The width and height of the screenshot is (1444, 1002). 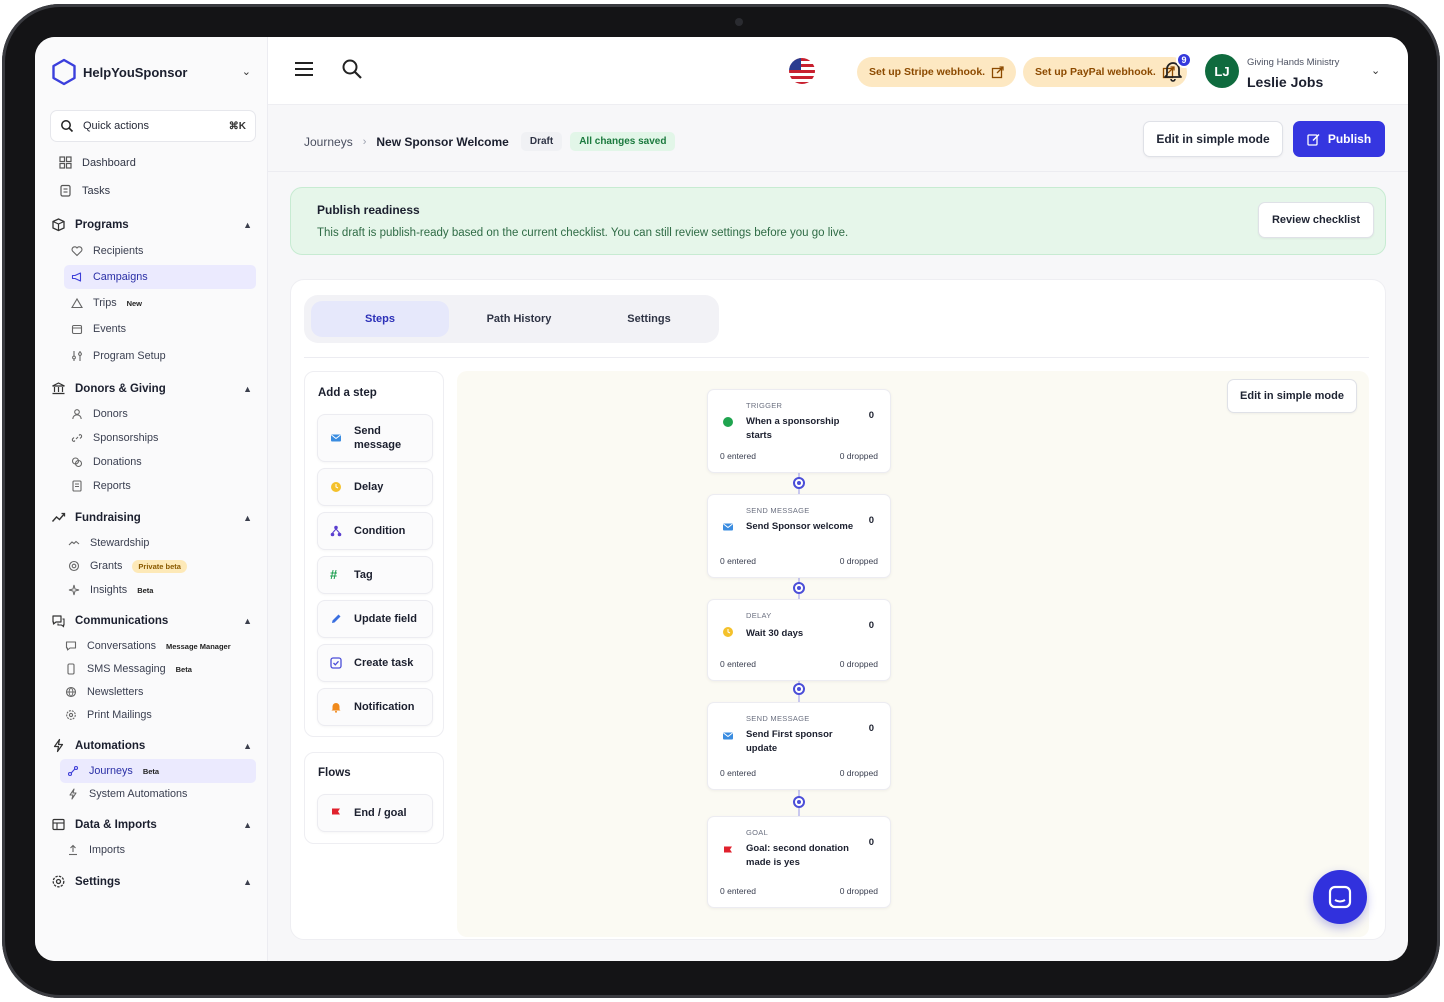 I want to click on phone-icon, so click(x=71, y=669).